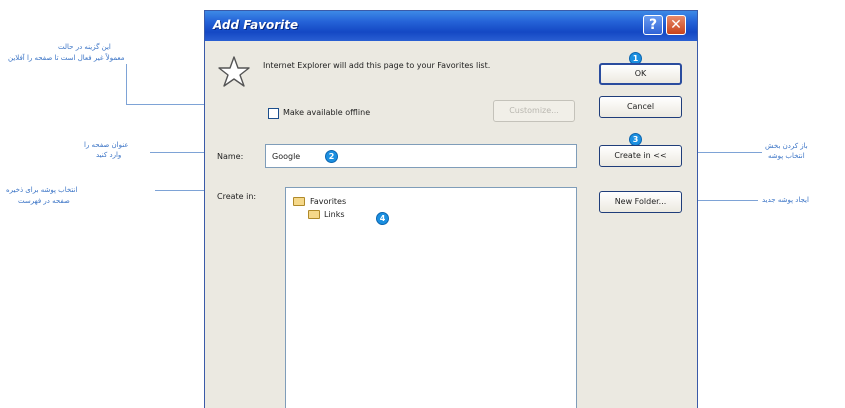 The image size is (845, 408). I want to click on name-input: Google, so click(421, 156).